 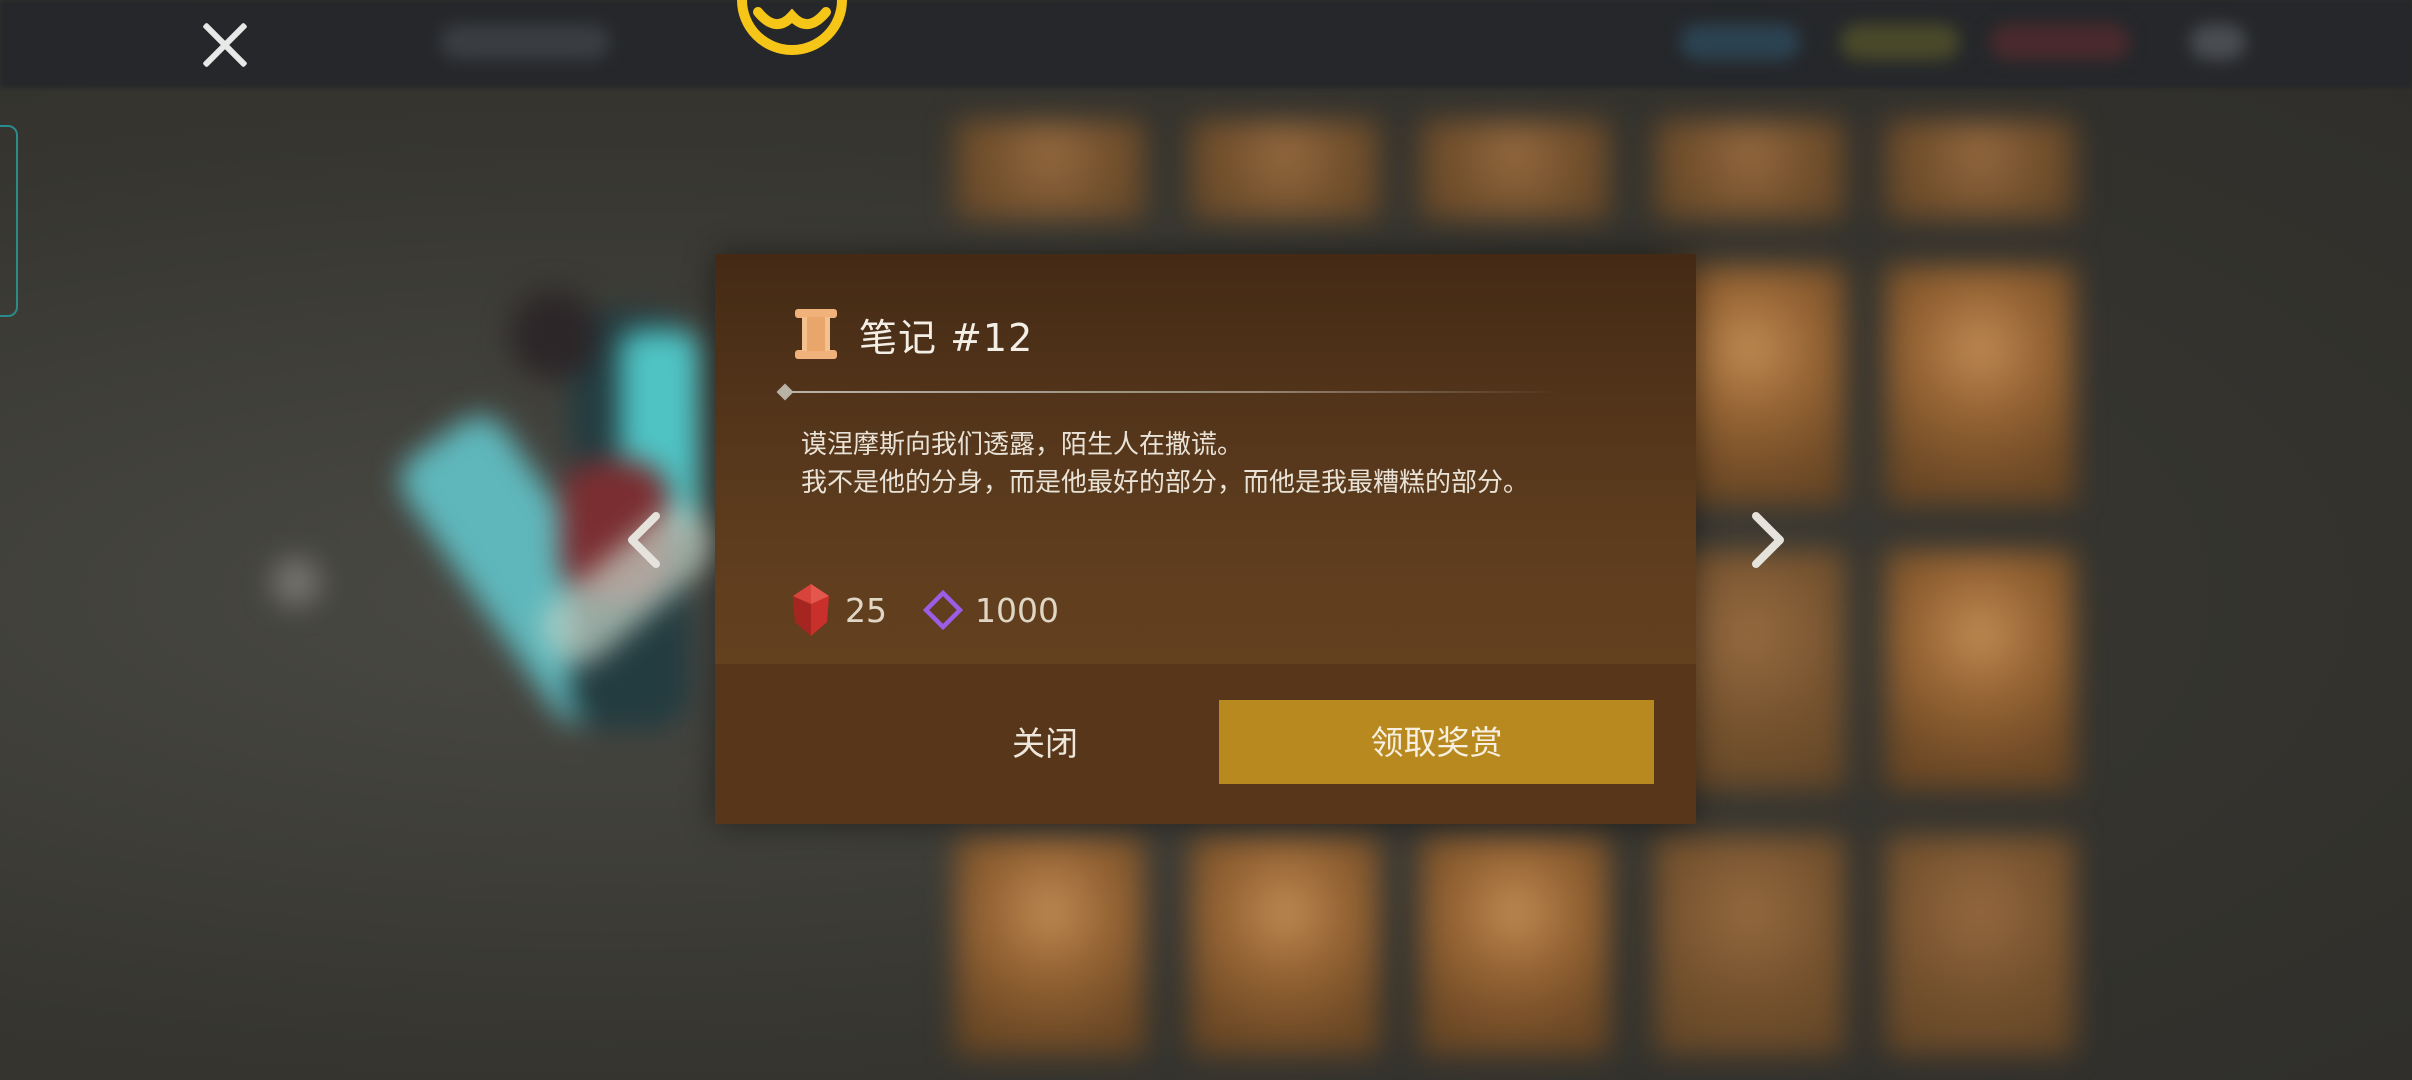 I want to click on dialog-footer: 关闭 领取奖赏, so click(x=1205, y=744).